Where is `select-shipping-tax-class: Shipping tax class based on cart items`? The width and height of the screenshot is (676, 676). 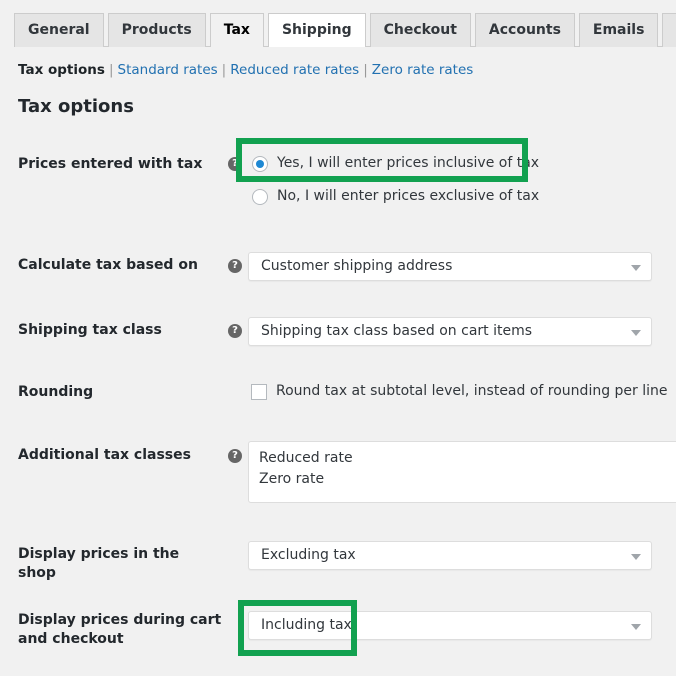 select-shipping-tax-class: Shipping tax class based on cart items is located at coordinates (450, 331).